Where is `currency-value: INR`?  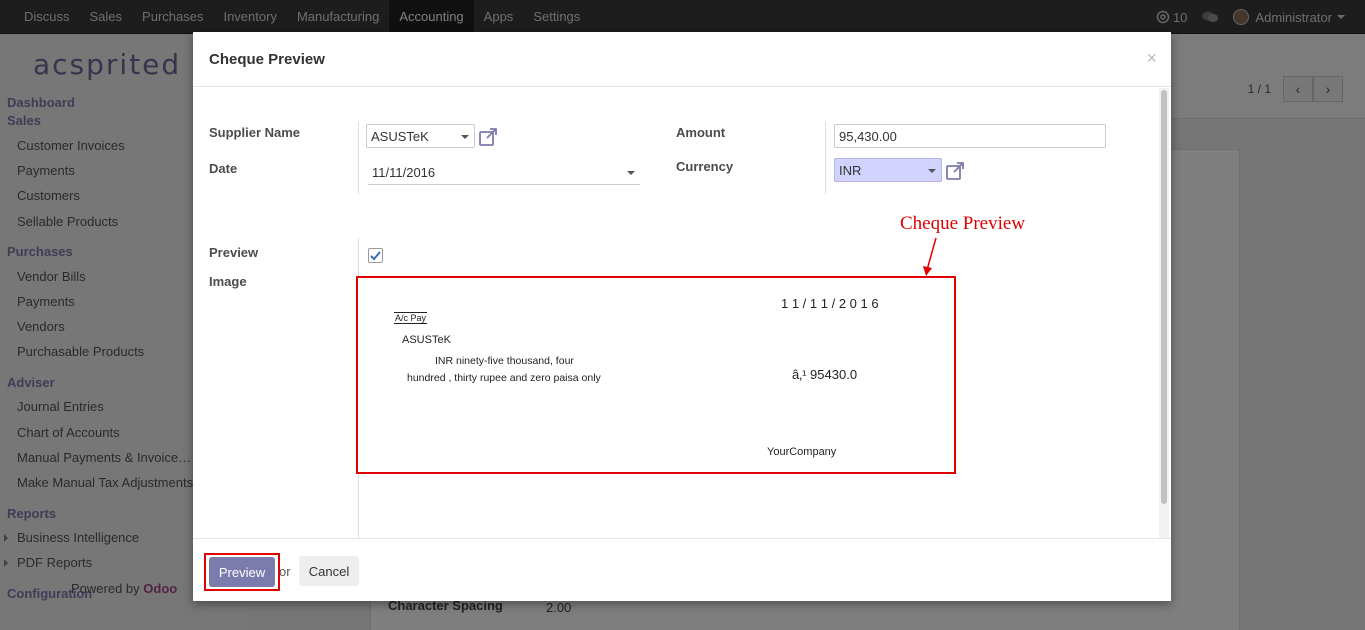
currency-value: INR is located at coordinates (850, 170).